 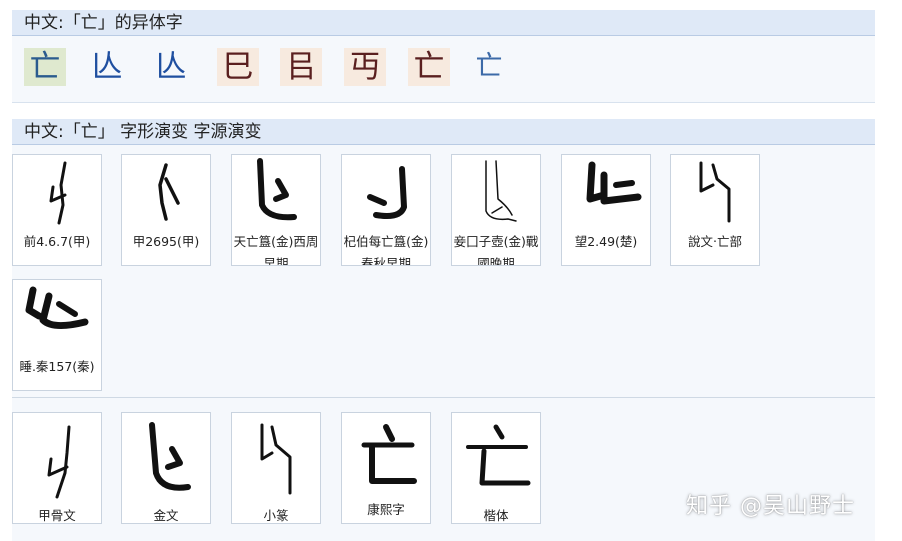 I want to click on script-card-regular: 楷体, so click(x=496, y=468).